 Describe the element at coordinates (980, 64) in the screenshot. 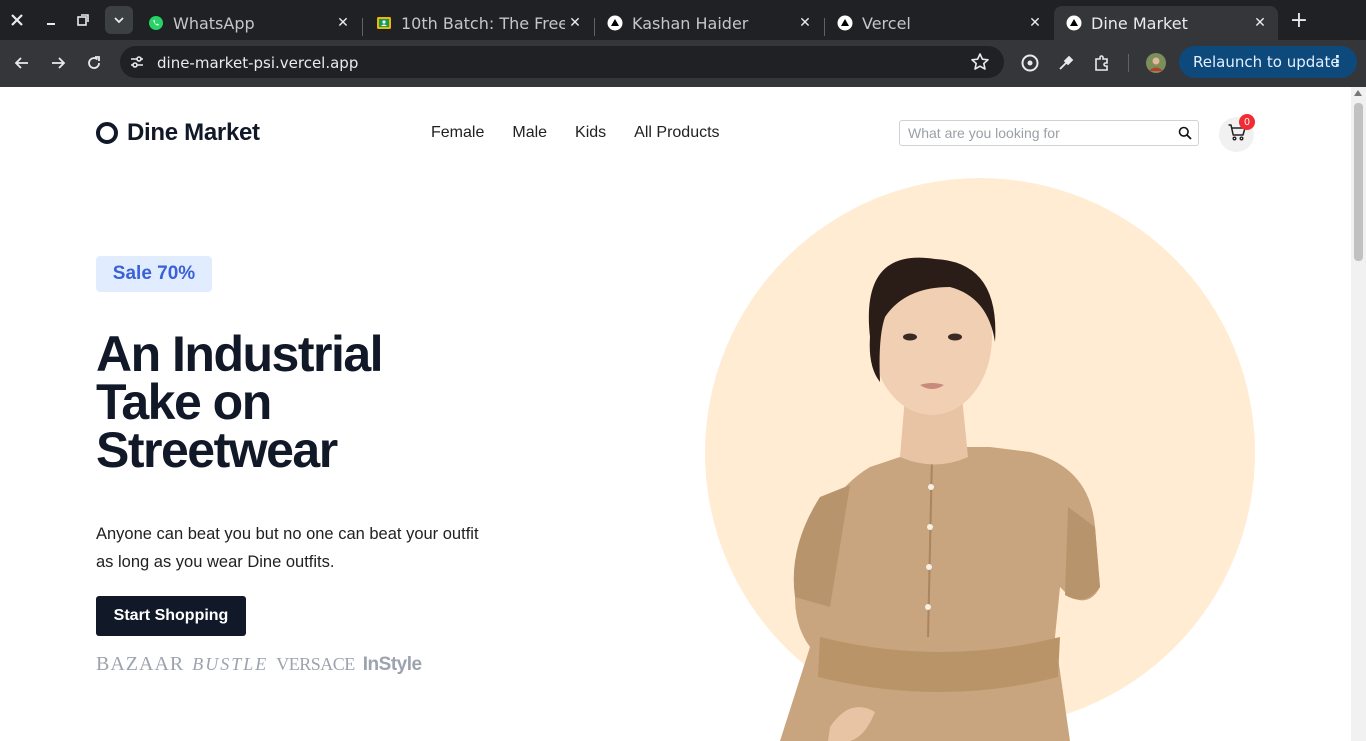

I see `bookmark-star-icon` at that location.